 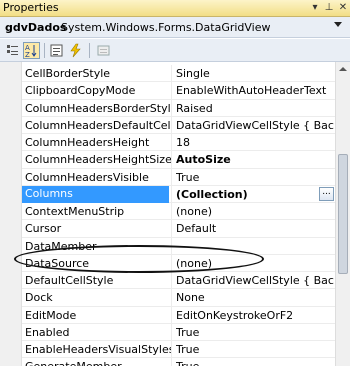 What do you see at coordinates (98, 90) in the screenshot?
I see `property-name: ClipboardCopyMode` at bounding box center [98, 90].